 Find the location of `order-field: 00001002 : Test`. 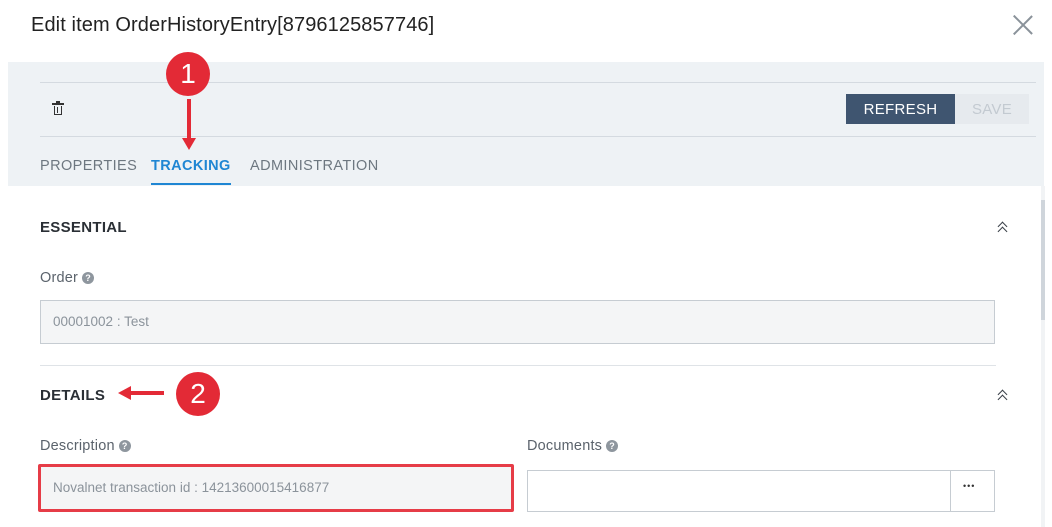

order-field: 00001002 : Test is located at coordinates (517, 322).